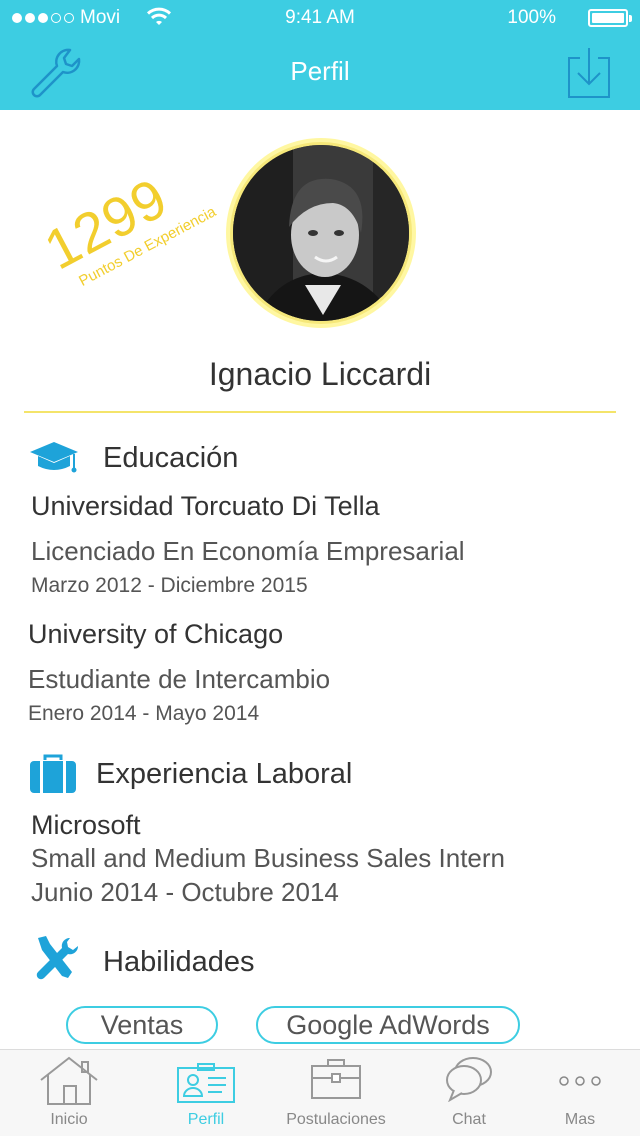 This screenshot has height=1136, width=640. I want to click on battery-percent: 100%, so click(531, 17).